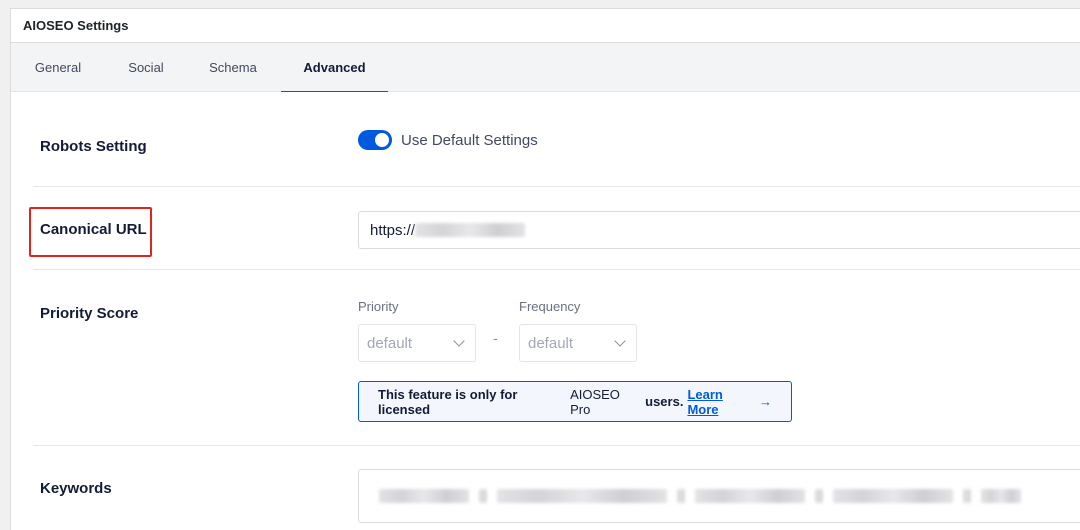 Image resolution: width=1080 pixels, height=530 pixels. I want to click on redacted-url, so click(470, 230).